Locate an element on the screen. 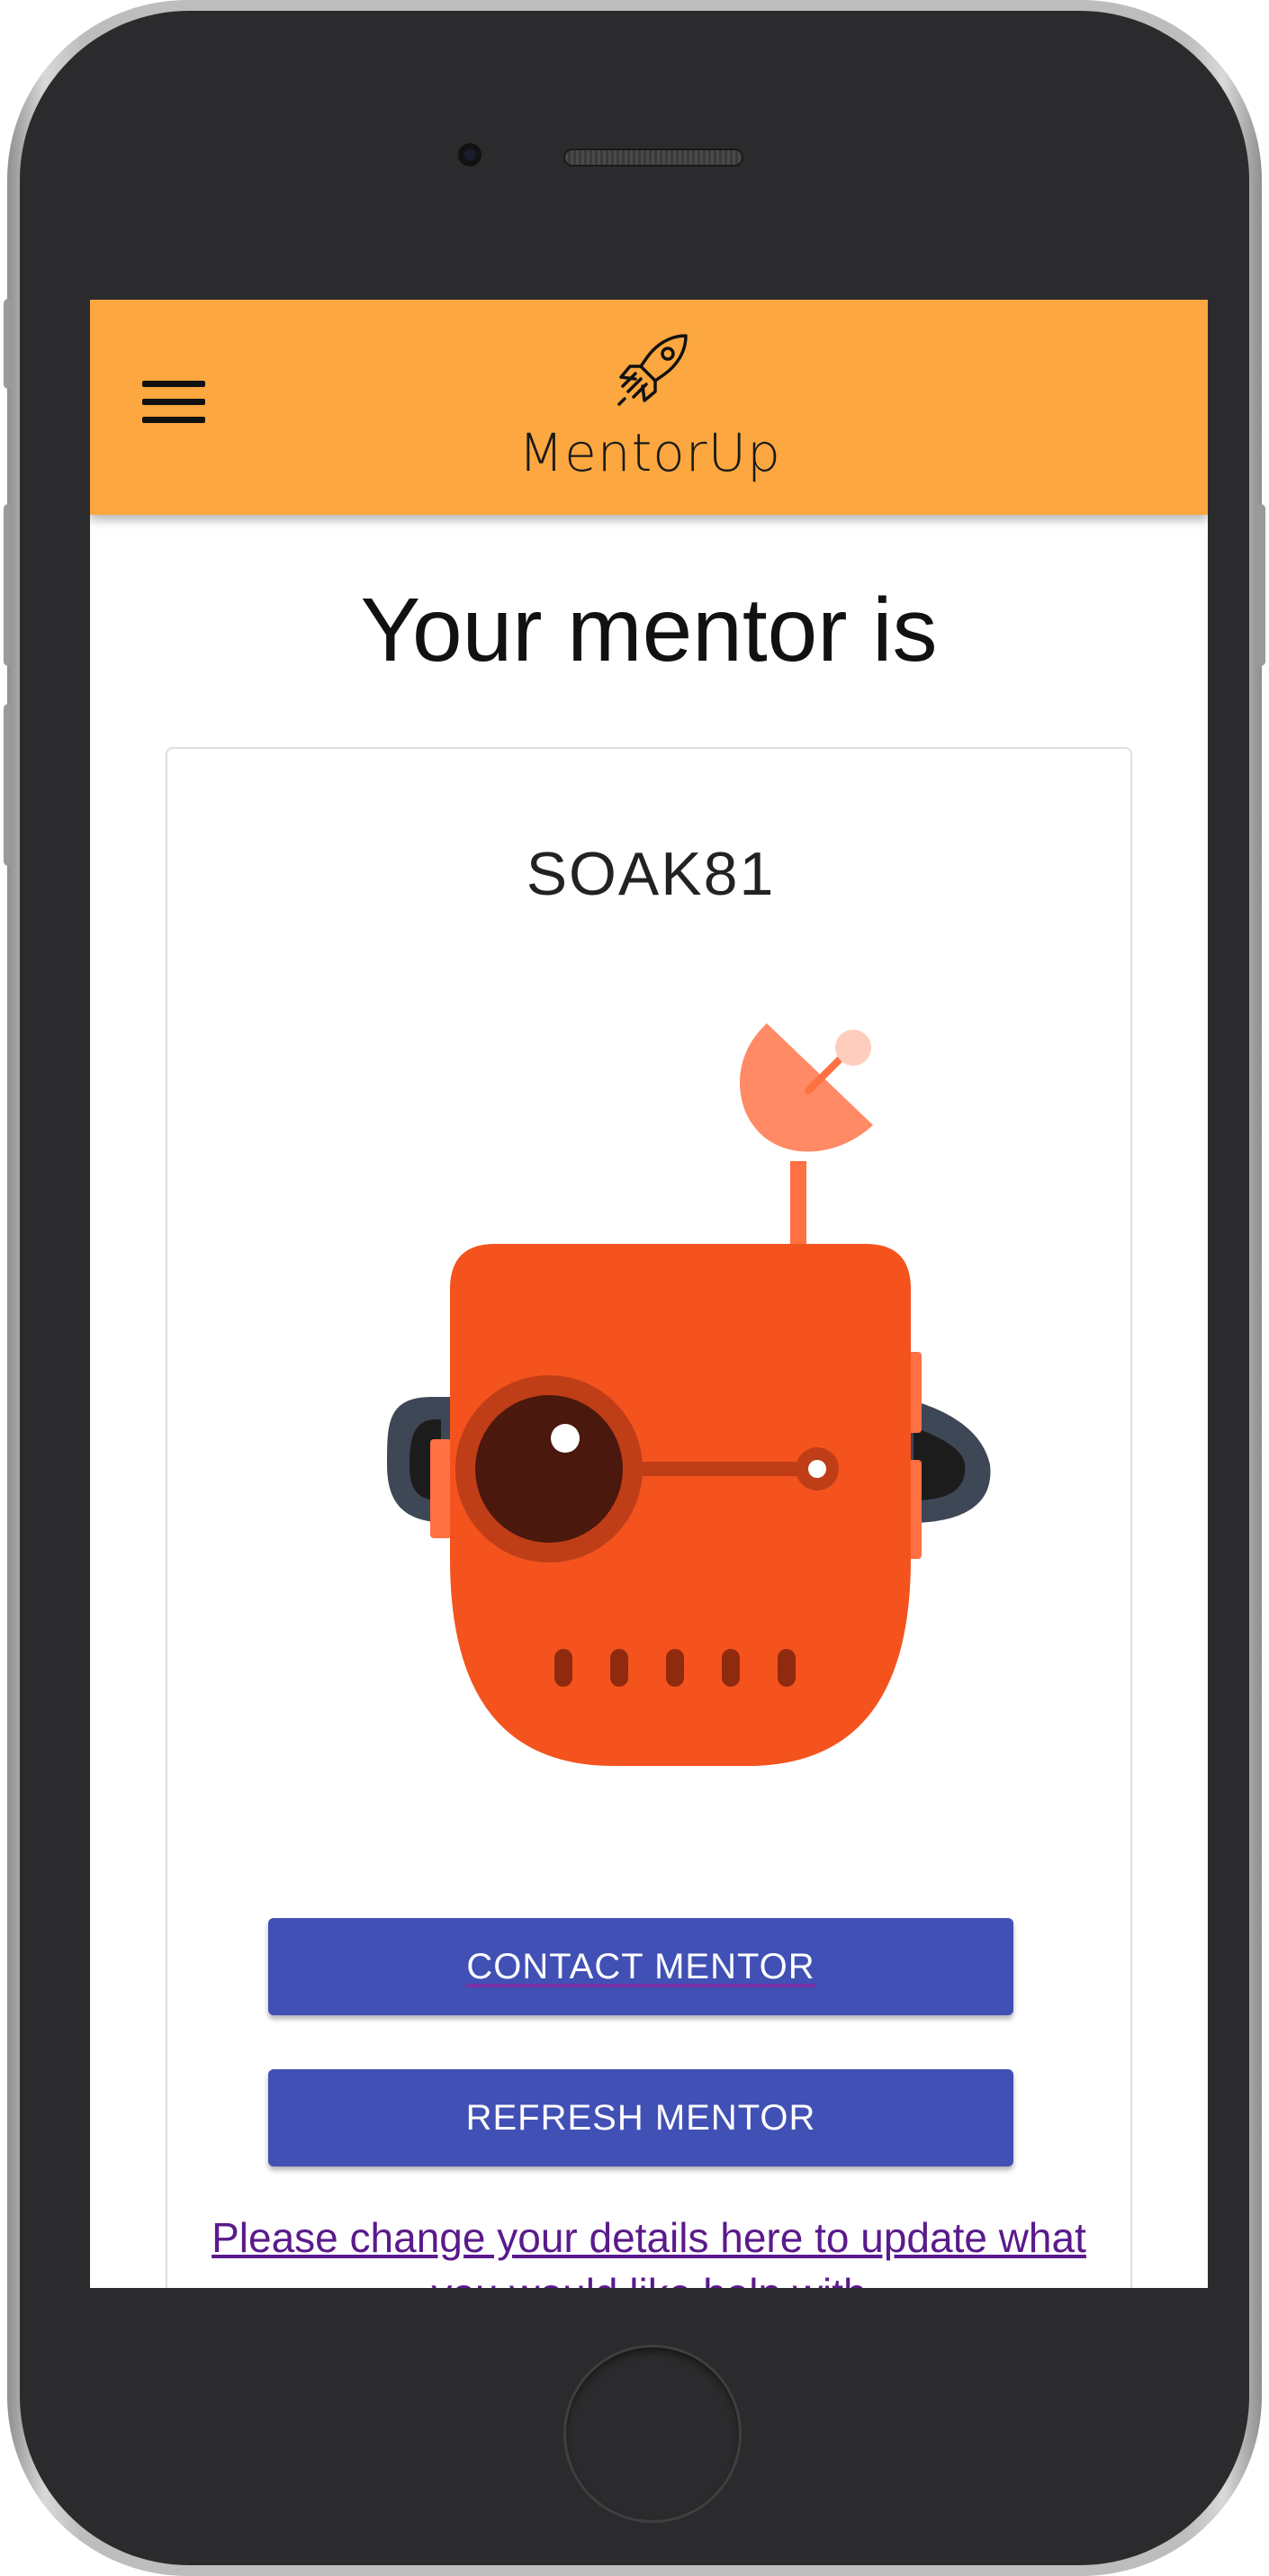 The width and height of the screenshot is (1269, 2576). earpiece-speaker is located at coordinates (653, 158).